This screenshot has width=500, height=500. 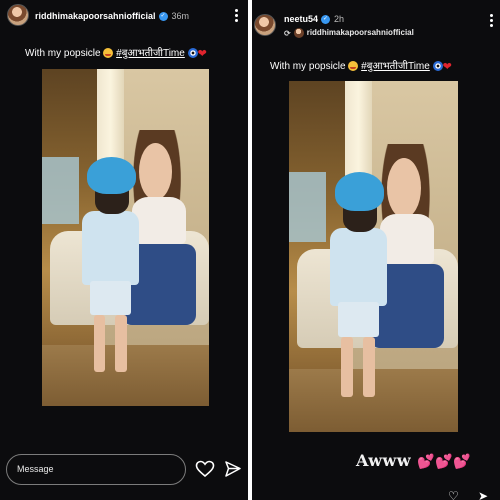 What do you see at coordinates (95, 16) in the screenshot?
I see `username: riddhimakapoorsahniofficial` at bounding box center [95, 16].